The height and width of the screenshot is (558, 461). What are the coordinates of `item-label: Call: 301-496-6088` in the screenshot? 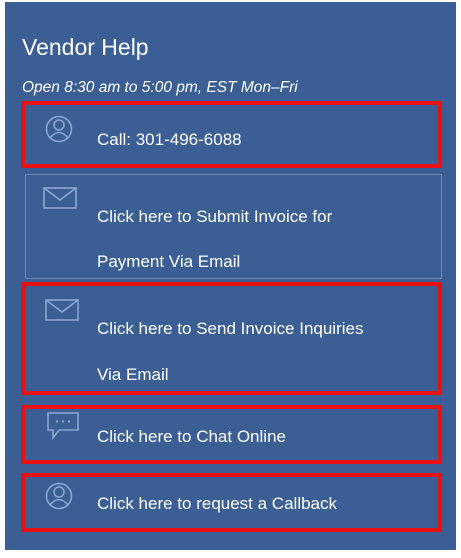 It's located at (169, 139).